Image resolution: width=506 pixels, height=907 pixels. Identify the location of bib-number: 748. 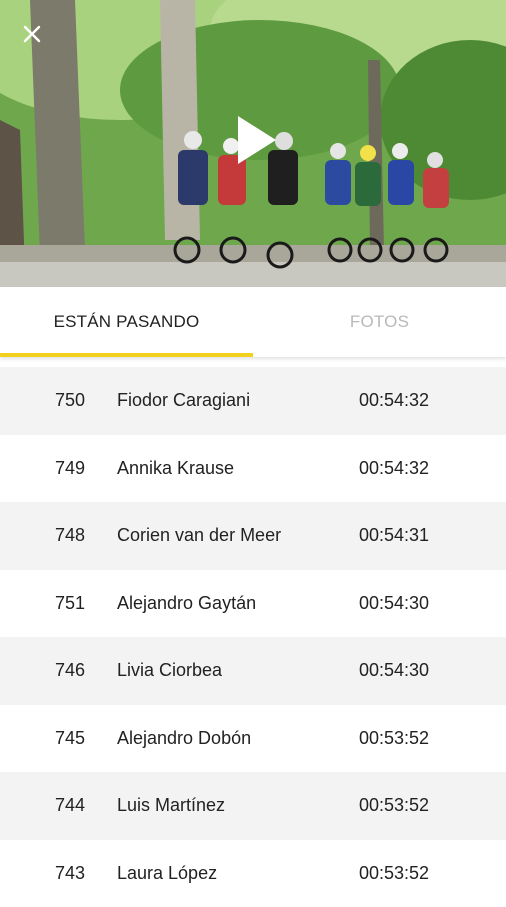
(58, 535).